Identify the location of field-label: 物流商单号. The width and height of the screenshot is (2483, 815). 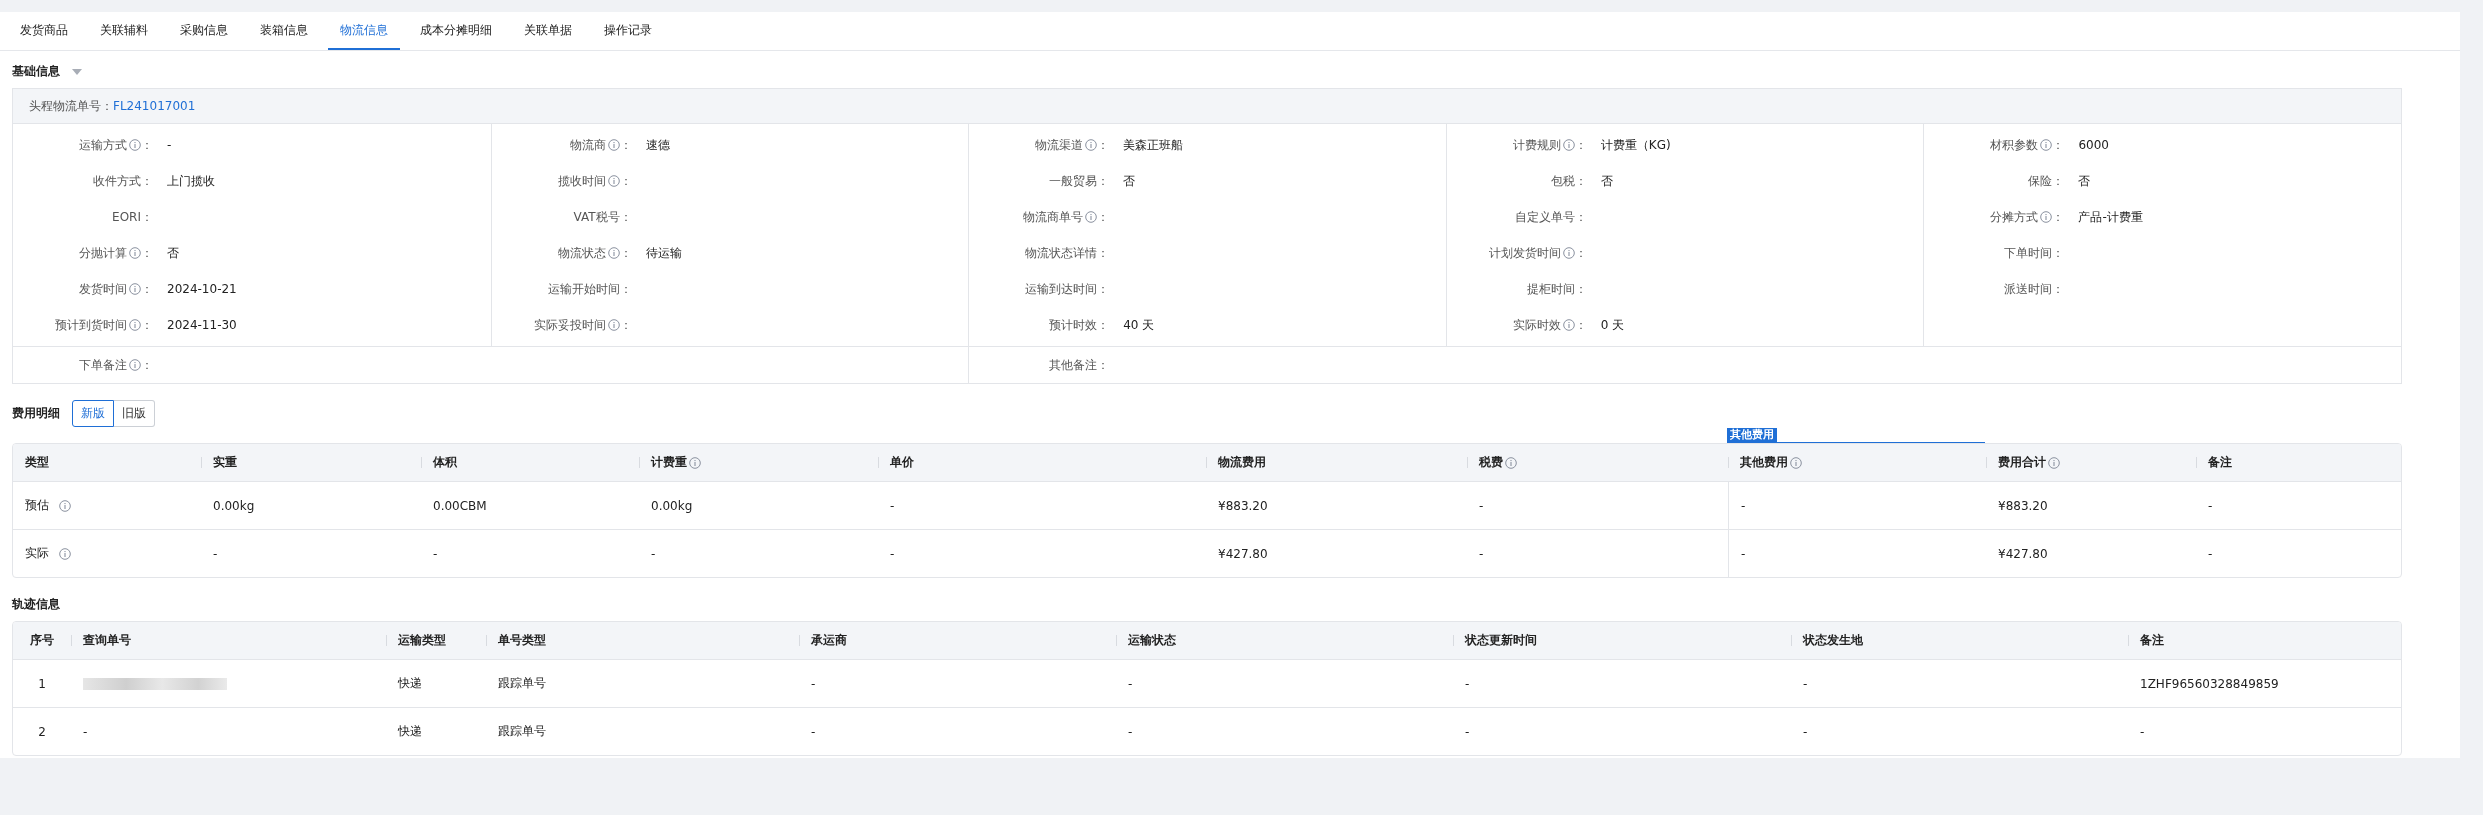
(1053, 217).